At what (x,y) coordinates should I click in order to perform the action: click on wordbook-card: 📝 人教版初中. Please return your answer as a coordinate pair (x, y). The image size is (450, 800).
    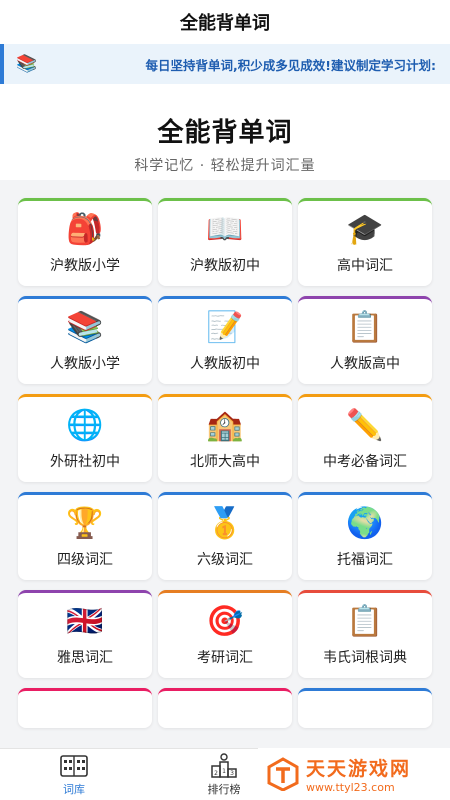
    Looking at the image, I should click on (225, 340).